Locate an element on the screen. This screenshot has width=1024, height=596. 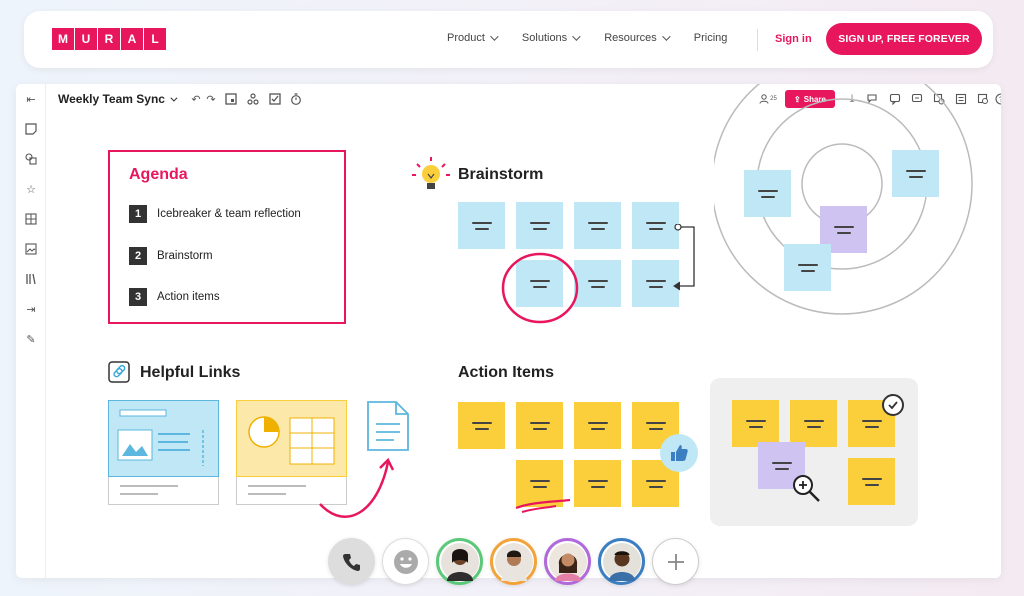
logo-letter: A is located at coordinates (132, 39).